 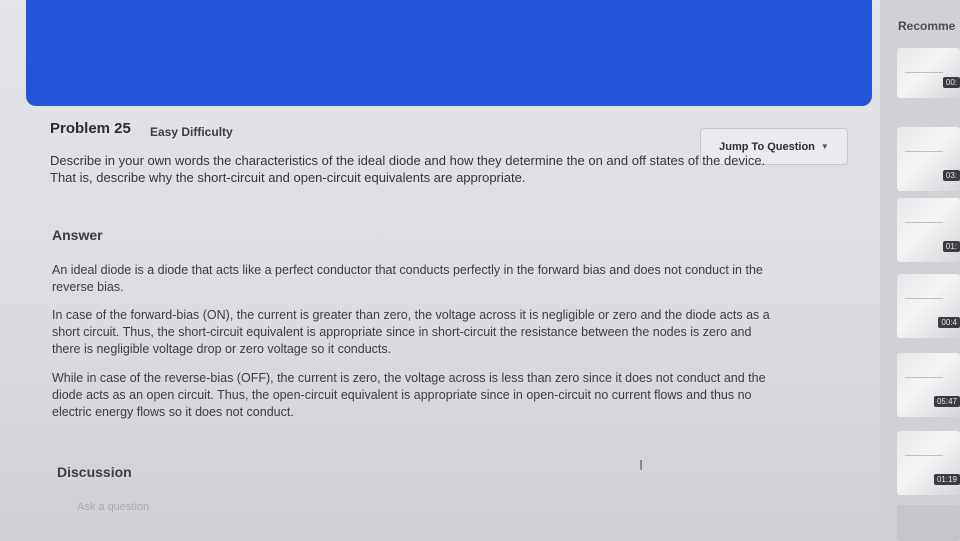 I want to click on video-thumbnail: 00:, so click(x=928, y=73).